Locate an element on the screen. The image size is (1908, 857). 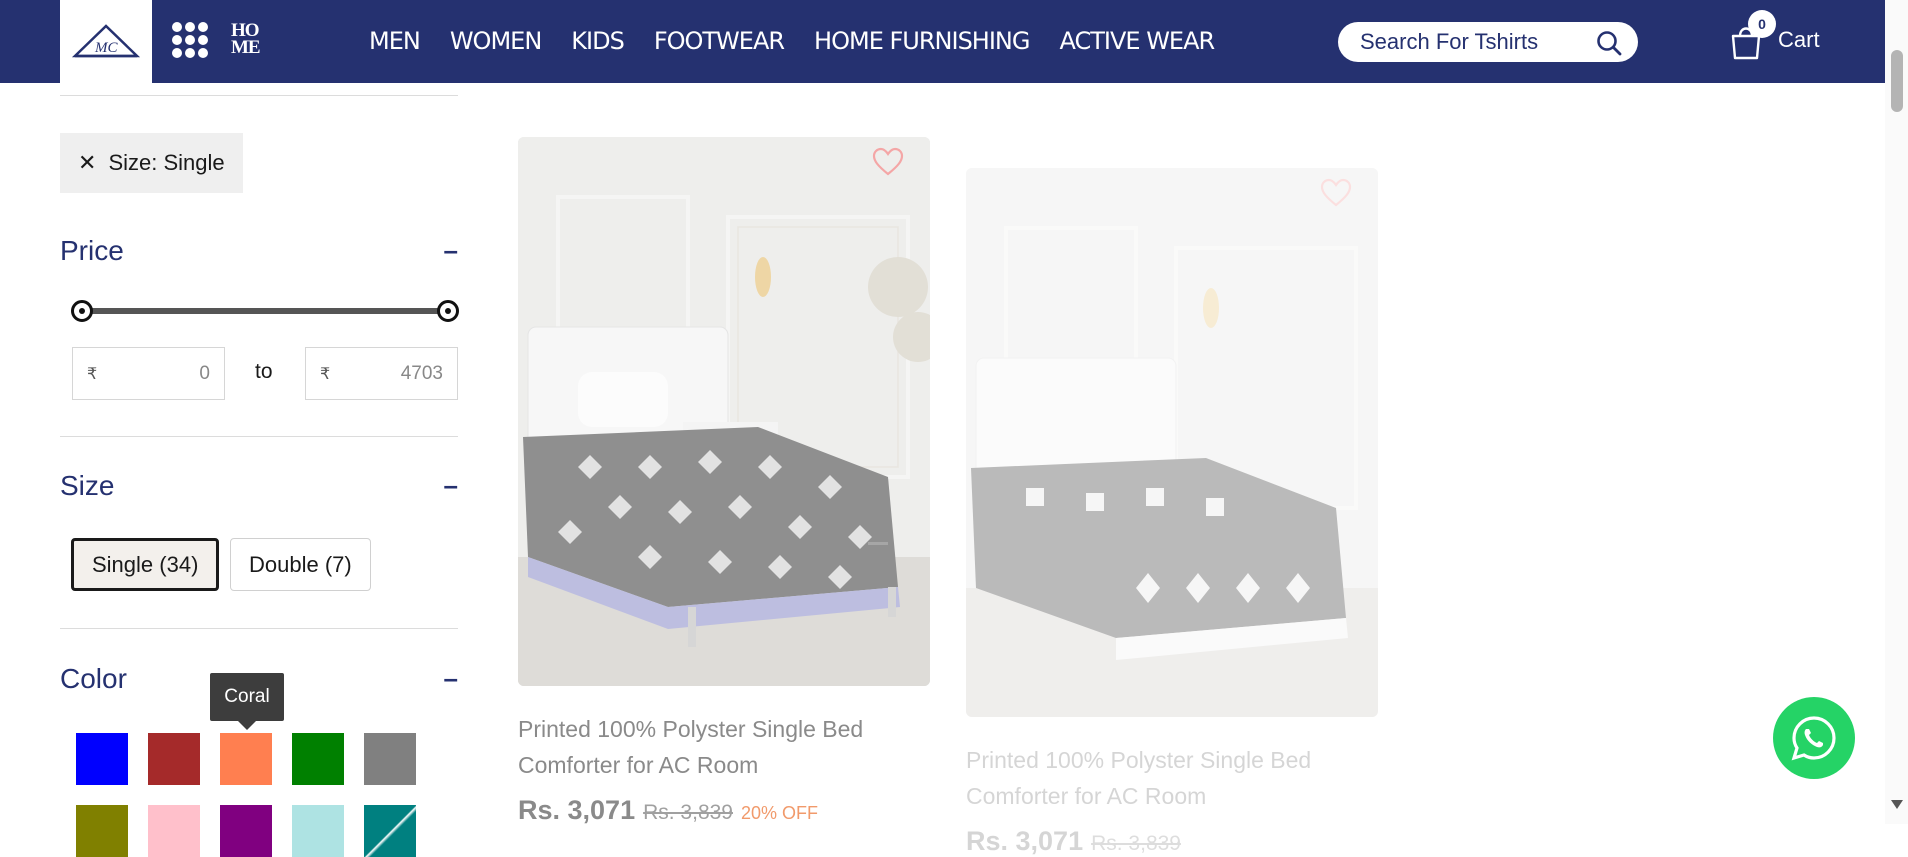
product-price-row: Rs. 3,071 Rs. 3,839 20% OFF is located at coordinates (668, 810).